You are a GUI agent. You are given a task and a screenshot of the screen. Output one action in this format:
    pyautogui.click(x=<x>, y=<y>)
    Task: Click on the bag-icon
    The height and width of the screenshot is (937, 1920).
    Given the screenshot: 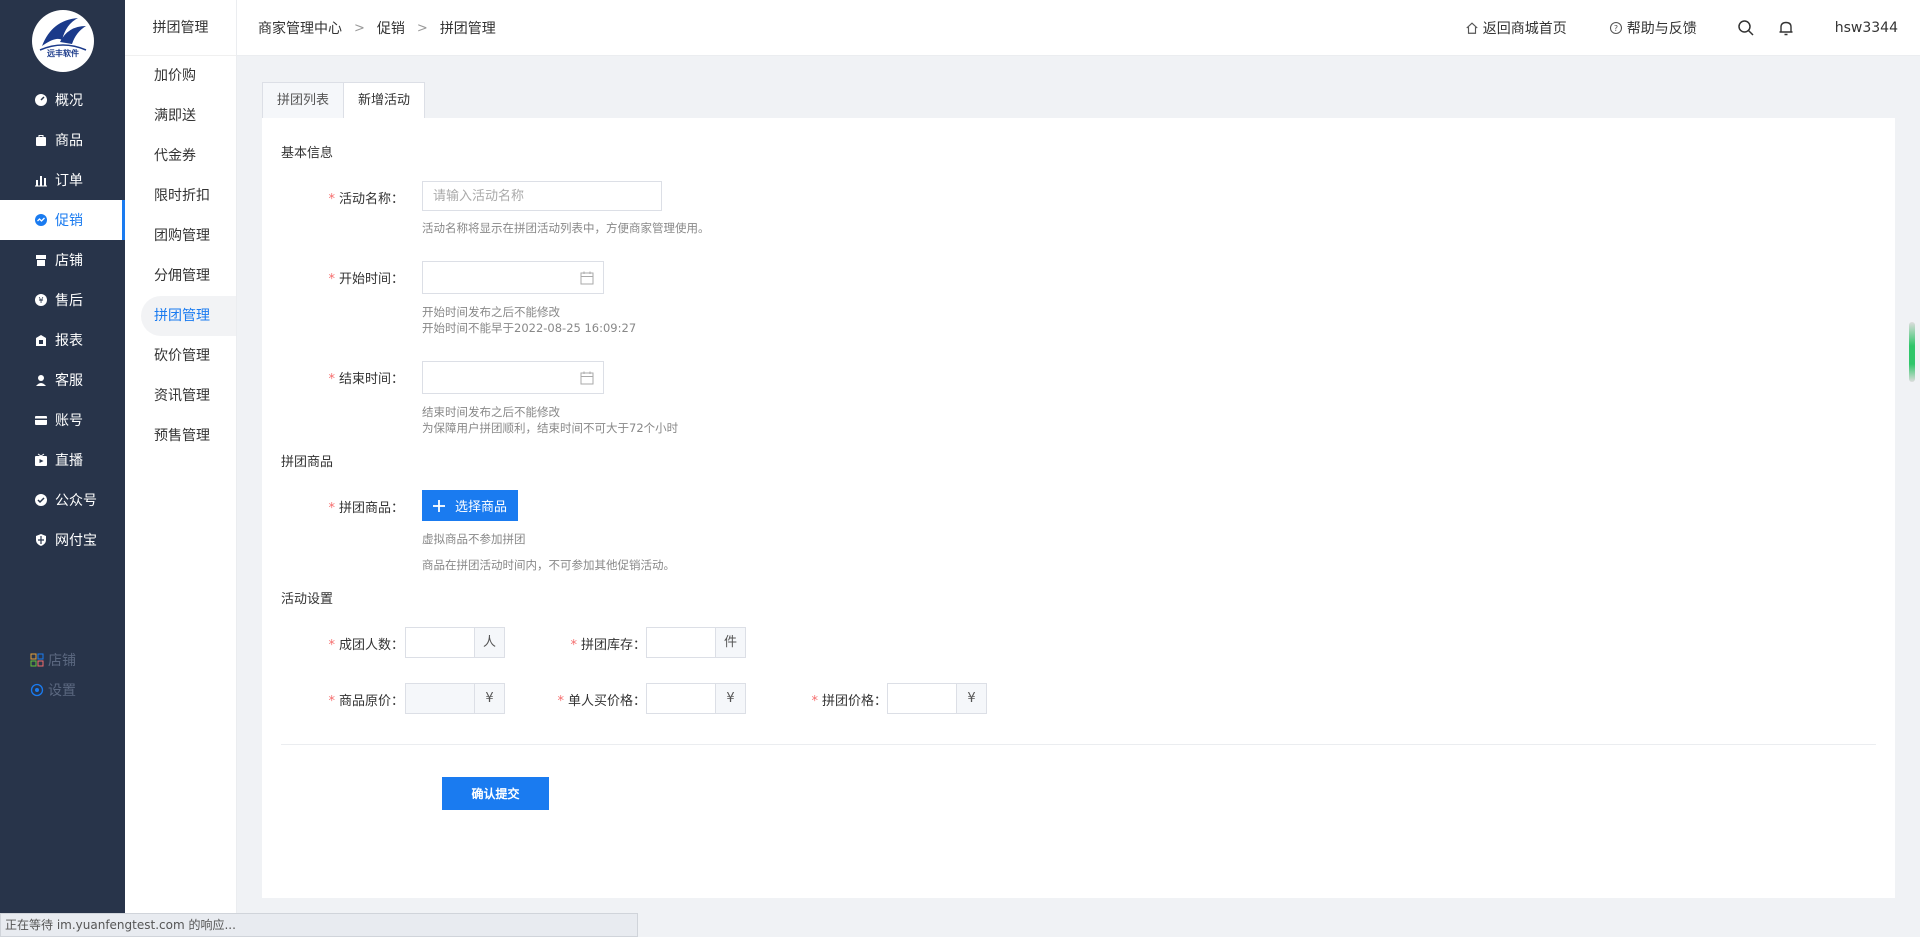 What is the action you would take?
    pyautogui.click(x=41, y=140)
    